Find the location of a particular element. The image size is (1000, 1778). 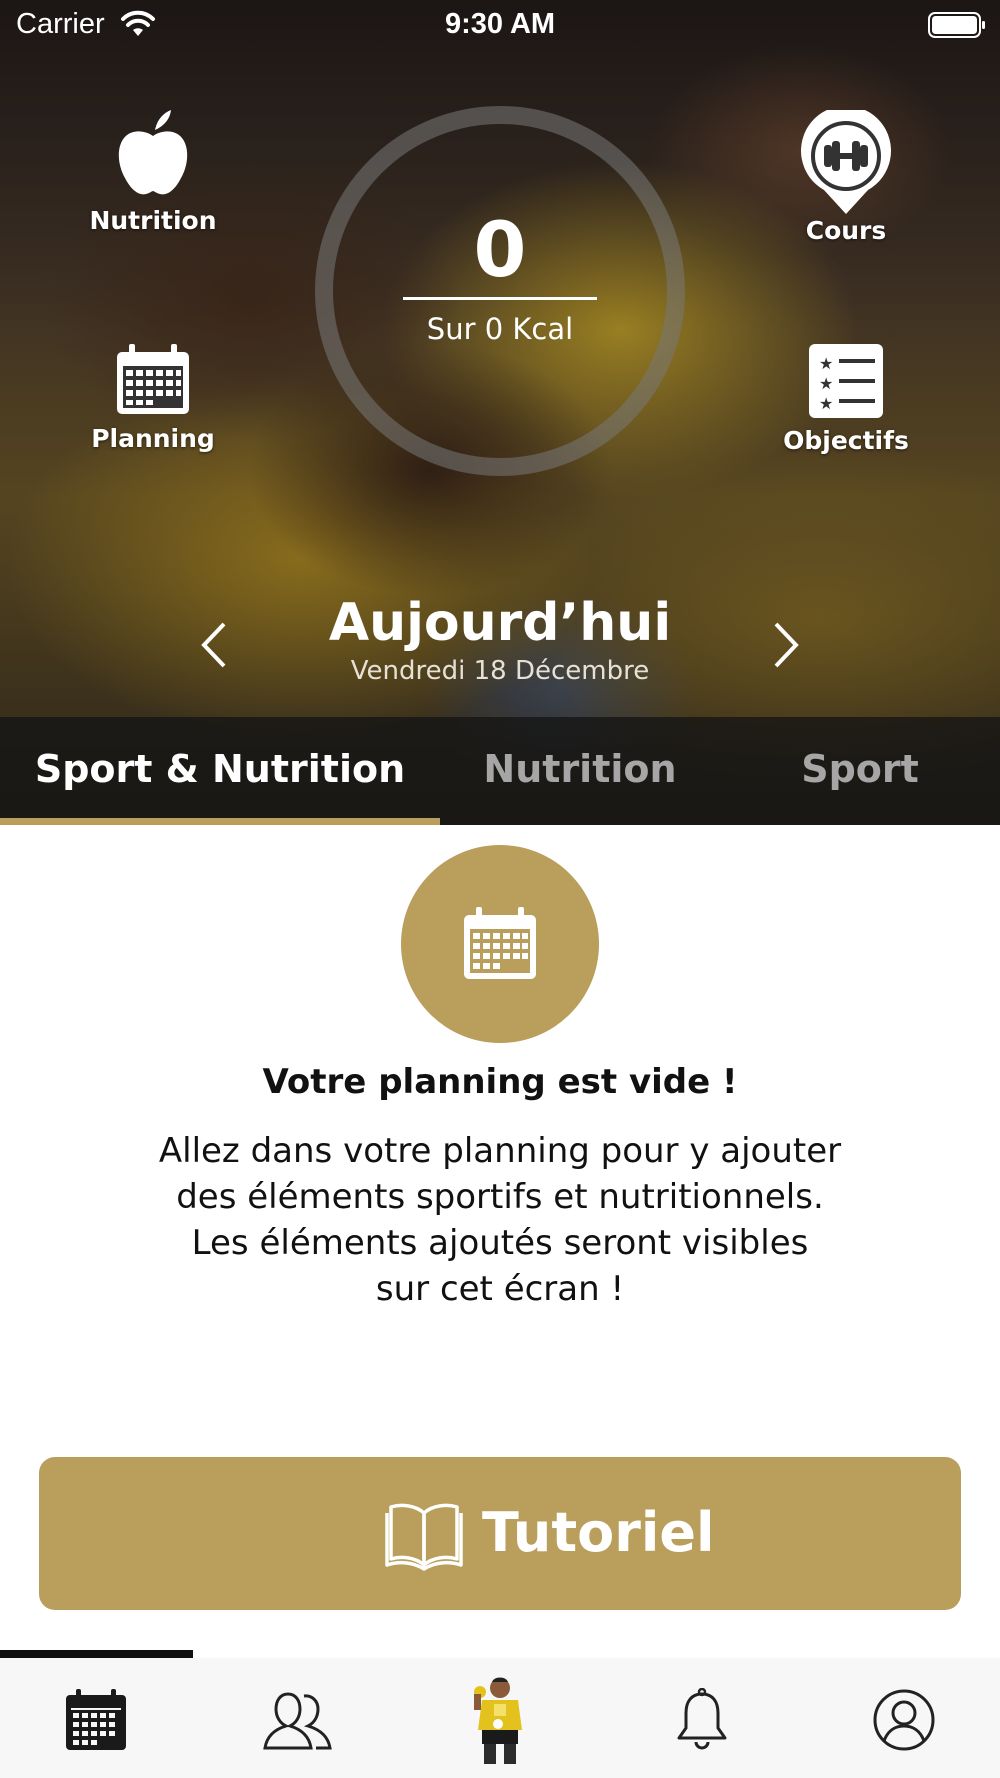

tutorial-button: Tutoriel is located at coordinates (500, 1533).